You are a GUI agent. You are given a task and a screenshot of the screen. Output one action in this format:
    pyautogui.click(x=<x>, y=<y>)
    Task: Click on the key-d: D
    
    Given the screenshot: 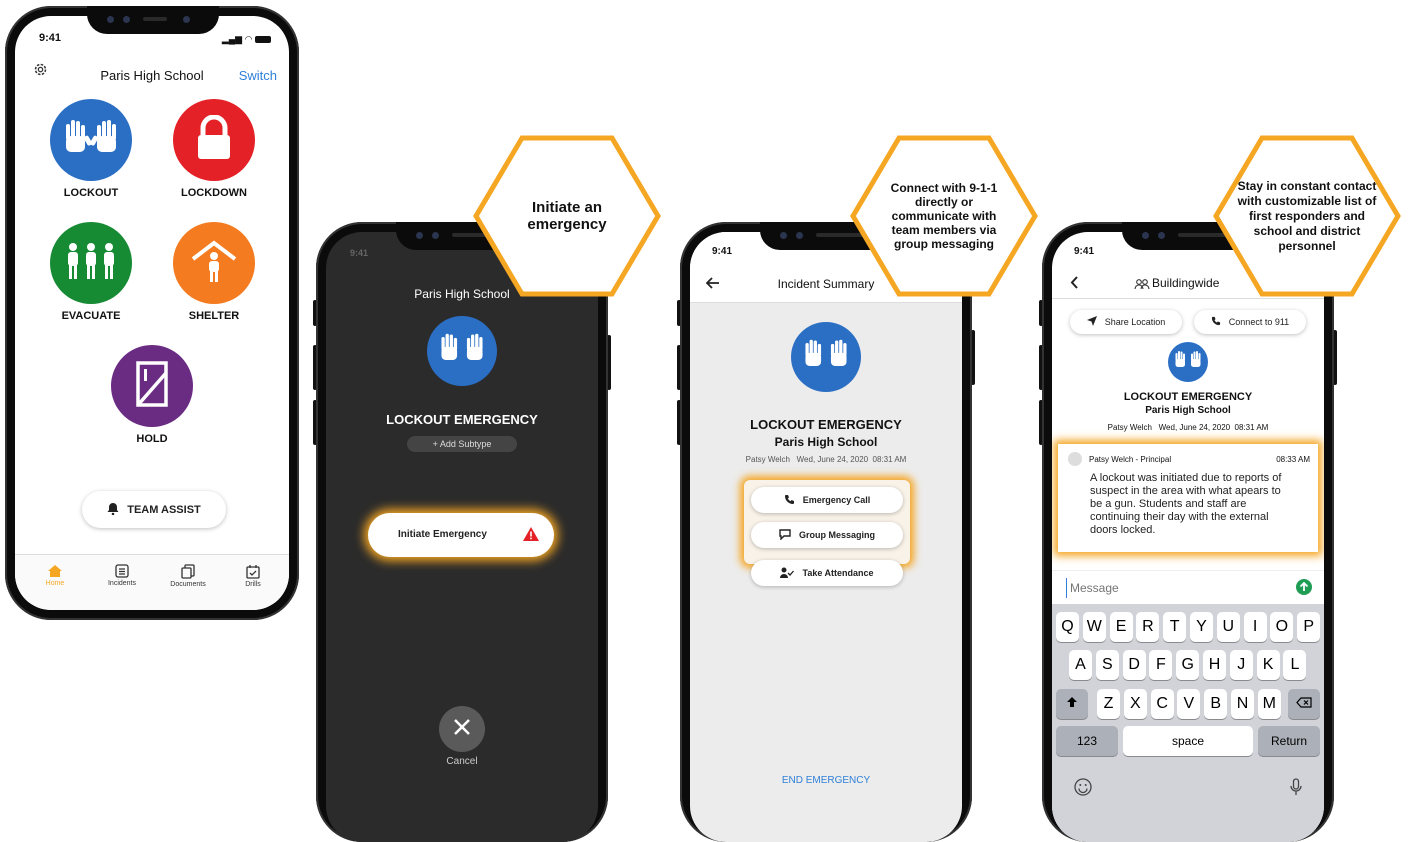 What is the action you would take?
    pyautogui.click(x=1134, y=665)
    